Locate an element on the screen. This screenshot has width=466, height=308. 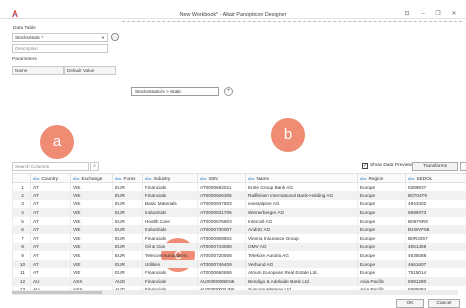
table-cell: Intercell AG is located at coordinates (301, 221).